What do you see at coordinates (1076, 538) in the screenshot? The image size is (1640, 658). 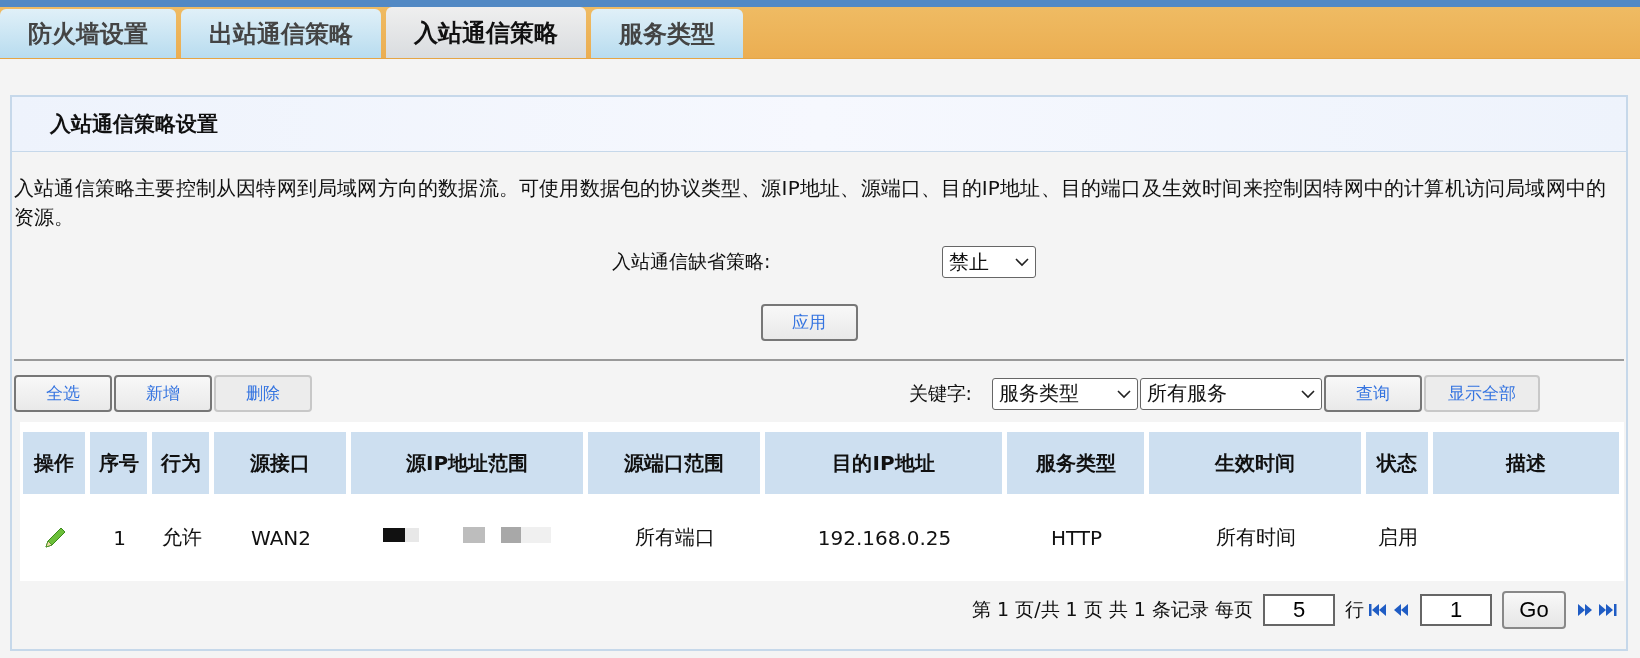 I see `table-cell-text: HTTP` at bounding box center [1076, 538].